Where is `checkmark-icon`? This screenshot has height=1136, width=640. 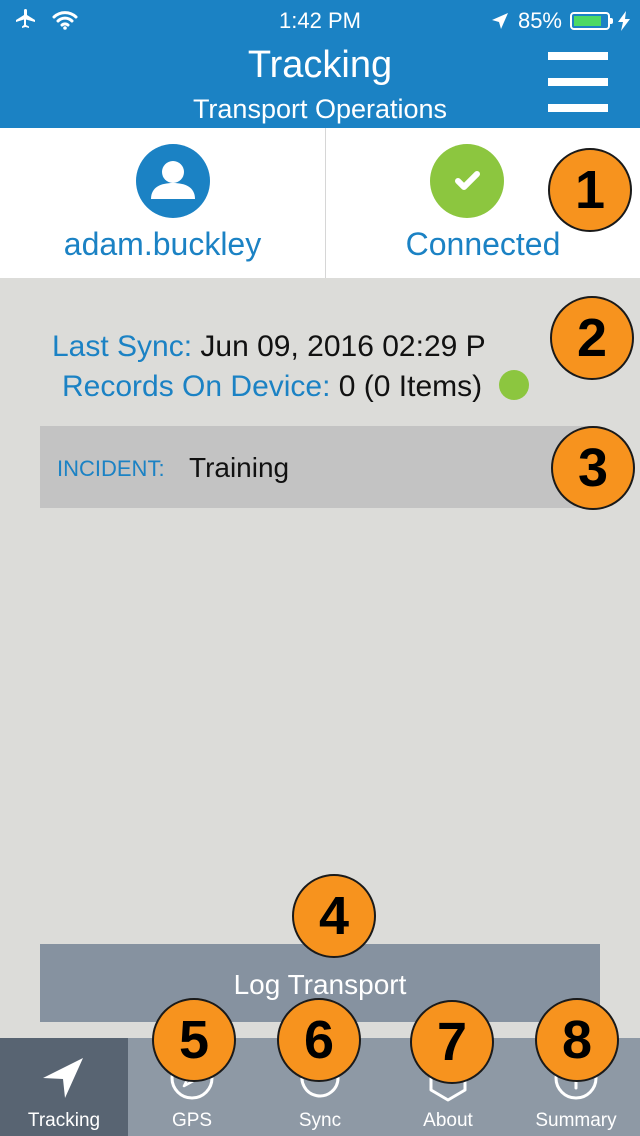
checkmark-icon is located at coordinates (467, 180).